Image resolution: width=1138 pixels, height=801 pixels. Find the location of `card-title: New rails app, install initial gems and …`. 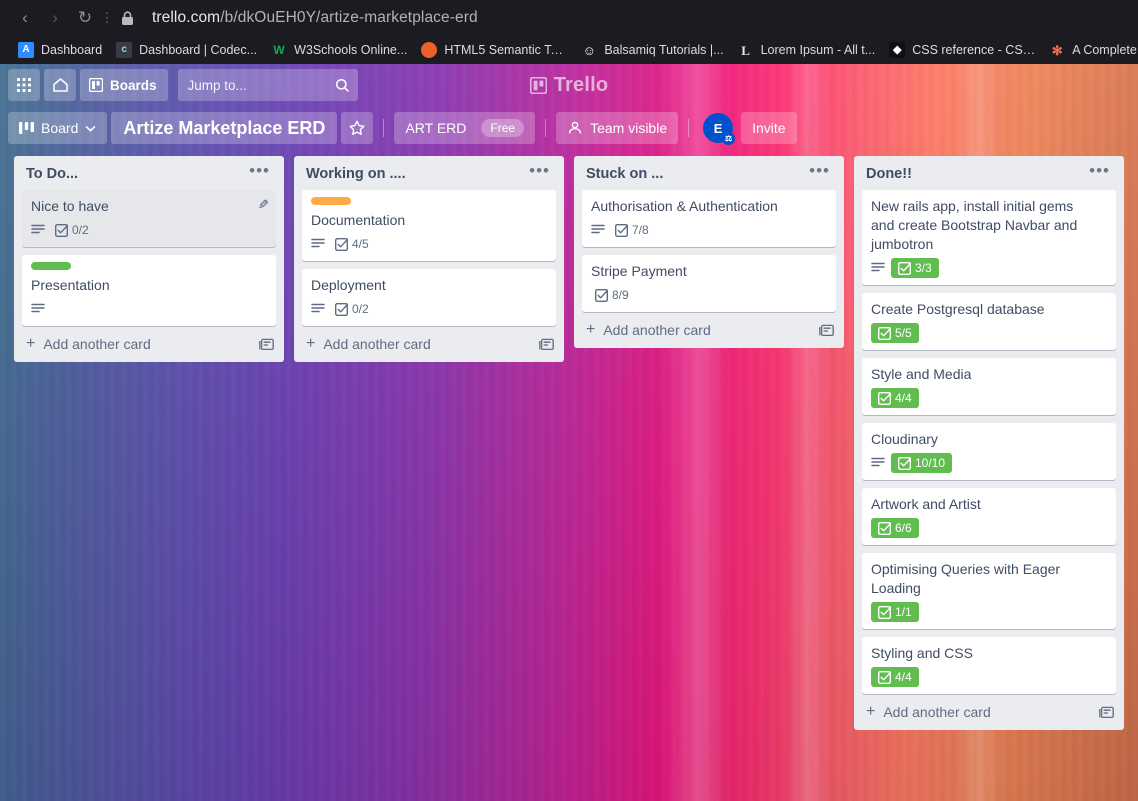

card-title: New rails app, install initial gems and … is located at coordinates (974, 225).